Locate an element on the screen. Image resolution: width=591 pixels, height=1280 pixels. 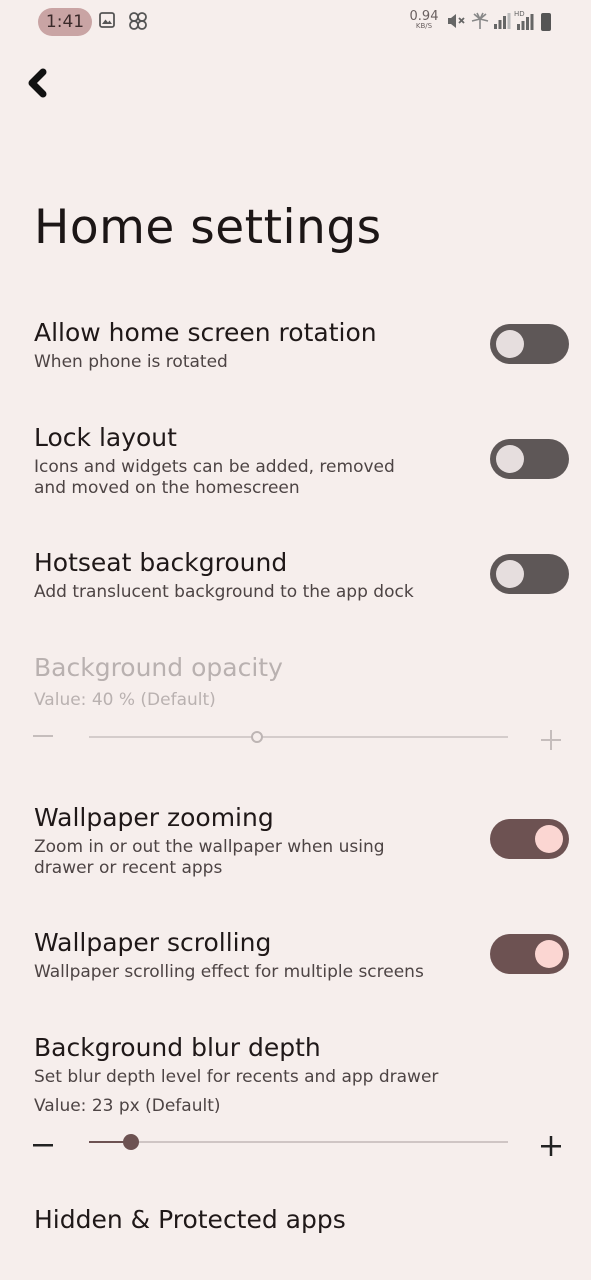
lock-layout-toggle is located at coordinates (529, 459).